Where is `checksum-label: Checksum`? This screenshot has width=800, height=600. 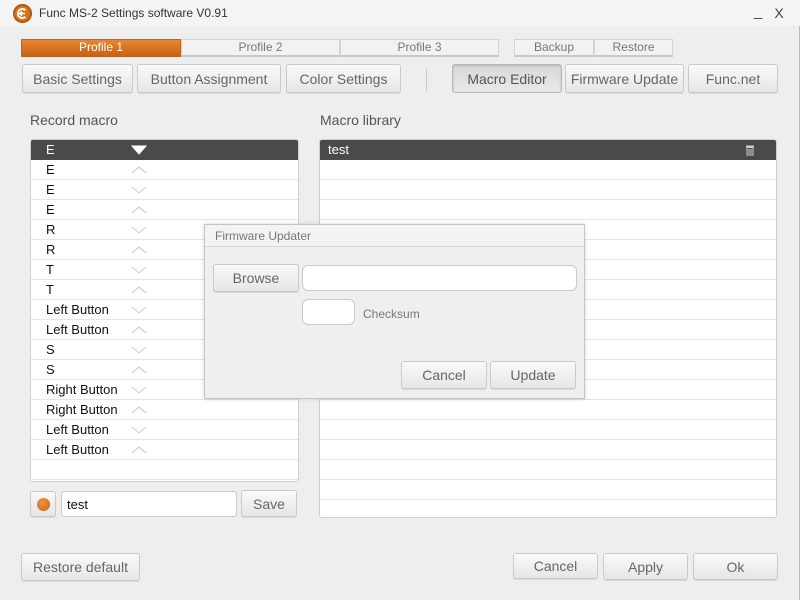
checksum-label: Checksum is located at coordinates (391, 314).